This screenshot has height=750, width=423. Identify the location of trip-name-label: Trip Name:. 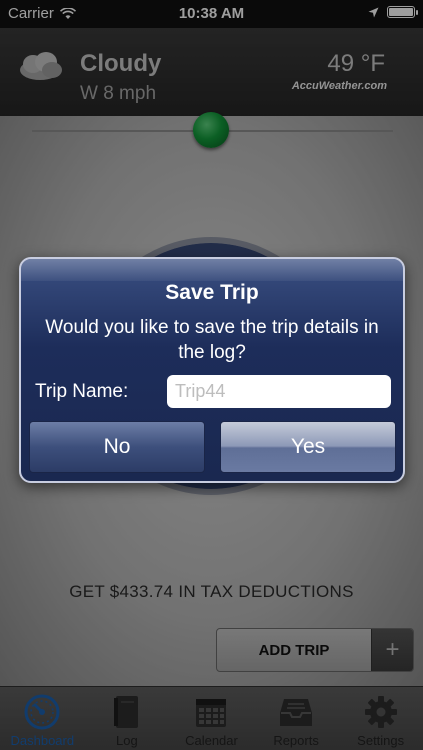
(82, 391).